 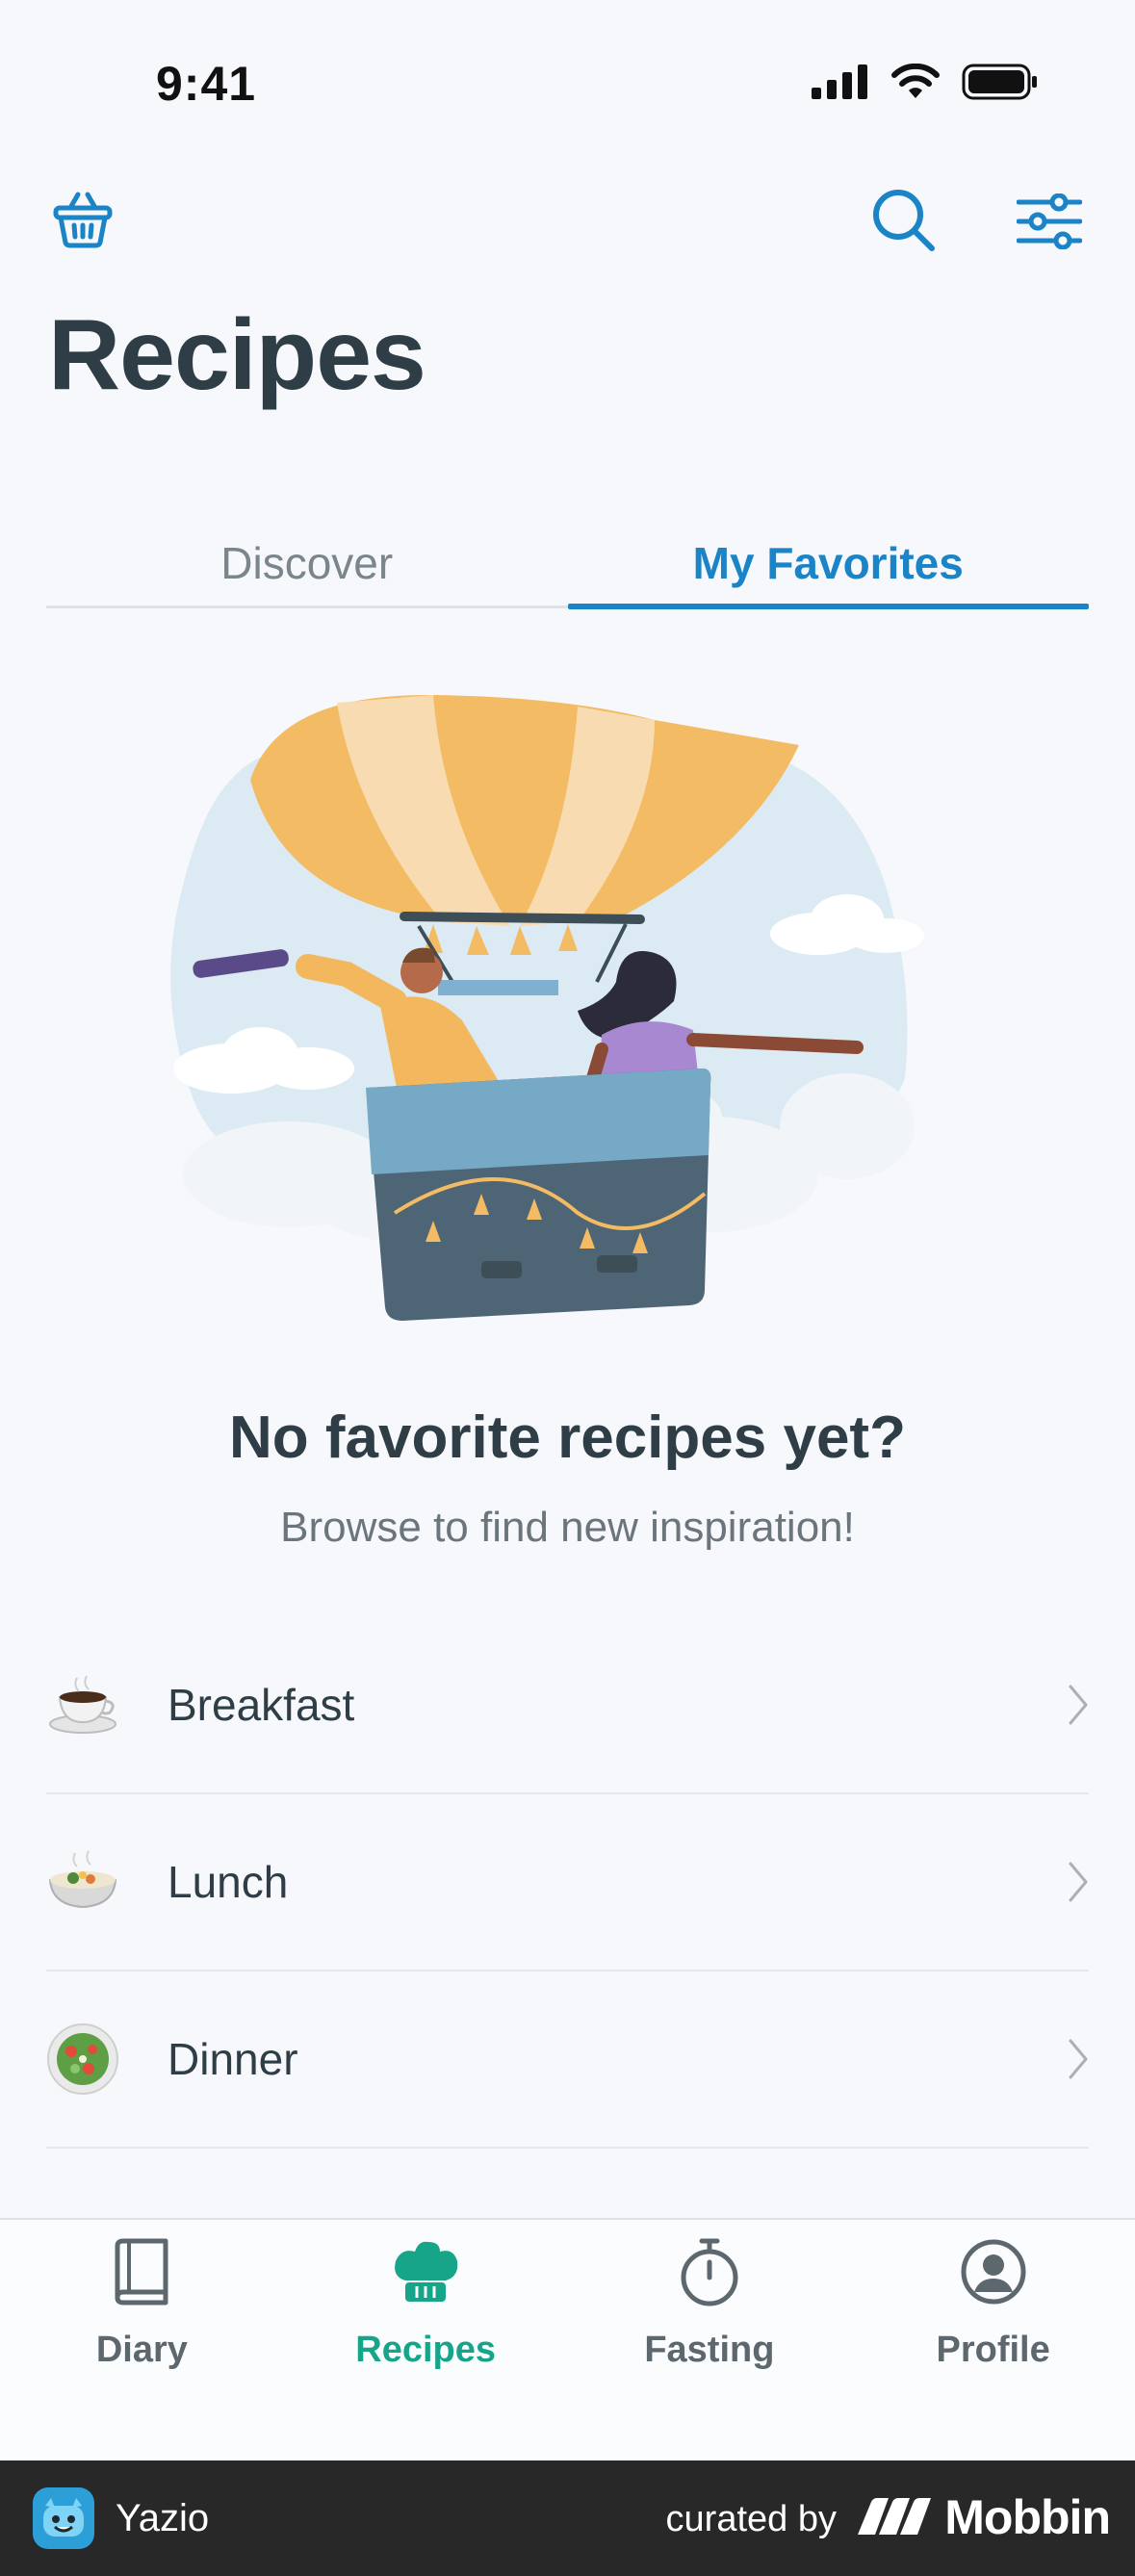 What do you see at coordinates (237, 355) in the screenshot?
I see `page-title: Recipes` at bounding box center [237, 355].